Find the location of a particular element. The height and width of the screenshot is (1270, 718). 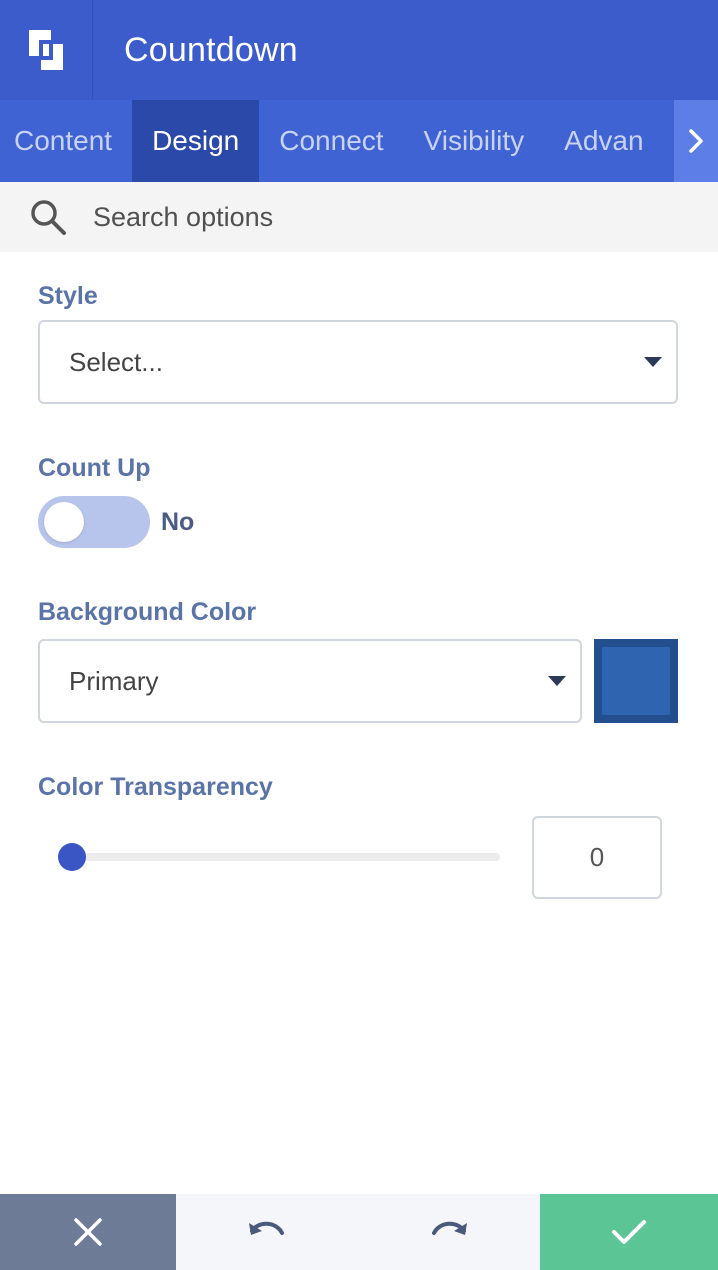

search-input is located at coordinates (373, 217).